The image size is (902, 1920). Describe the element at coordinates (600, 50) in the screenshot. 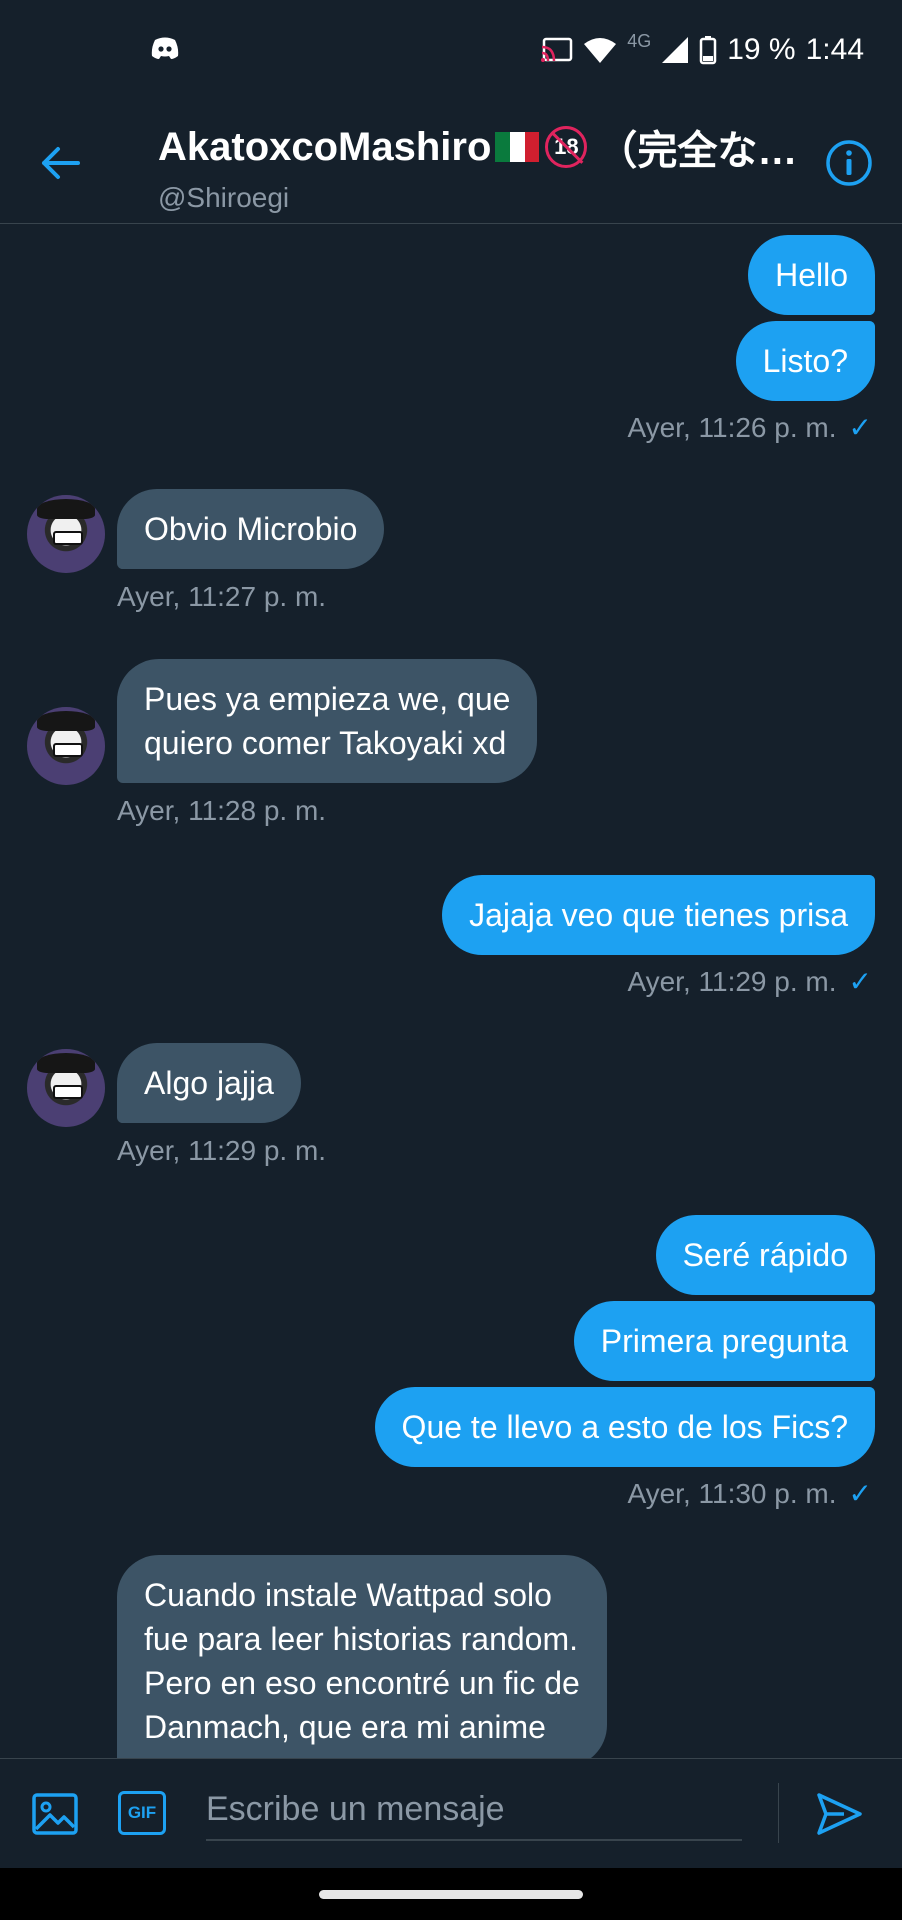

I see `wifi-icon` at that location.